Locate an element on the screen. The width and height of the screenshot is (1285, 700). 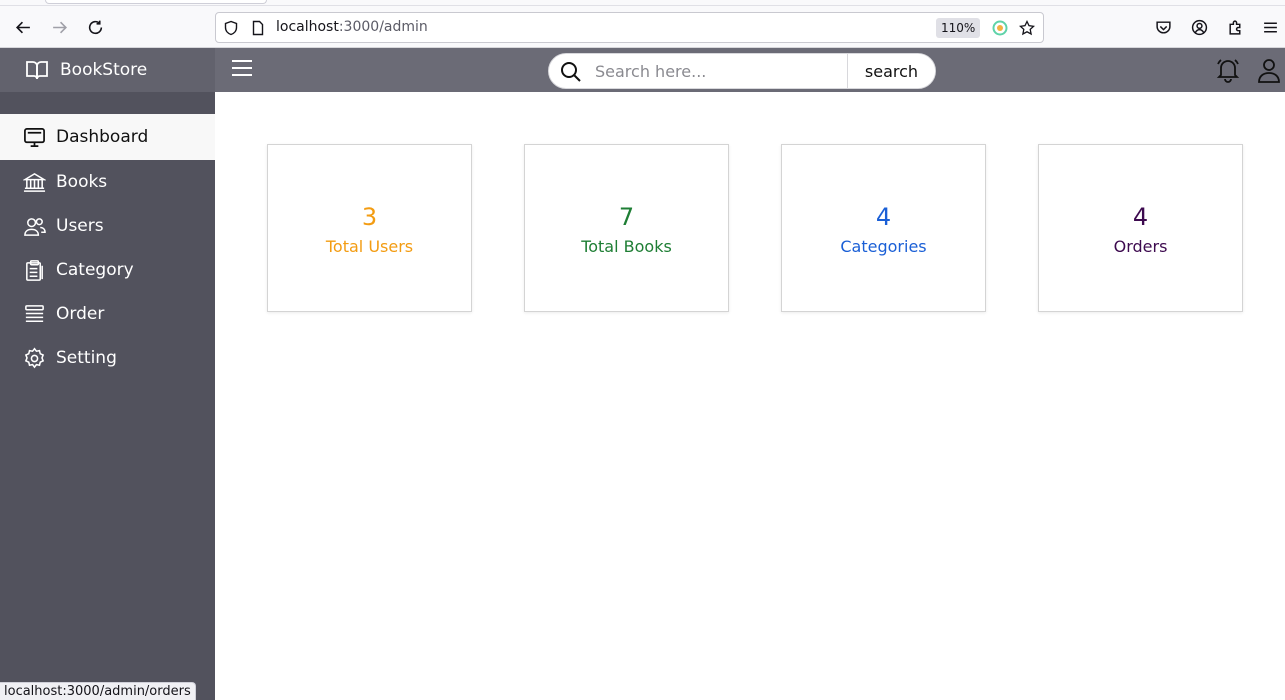
stat-card-orders: 4 Orders is located at coordinates (1140, 228).